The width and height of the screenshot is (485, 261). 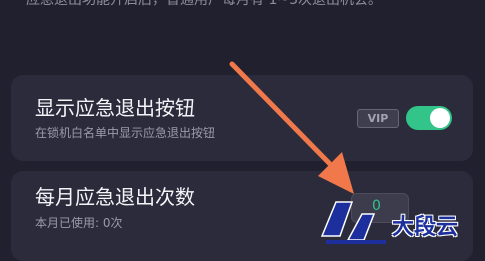 What do you see at coordinates (115, 108) in the screenshot?
I see `emergency-exit-button-title: 显示应急退出按钮` at bounding box center [115, 108].